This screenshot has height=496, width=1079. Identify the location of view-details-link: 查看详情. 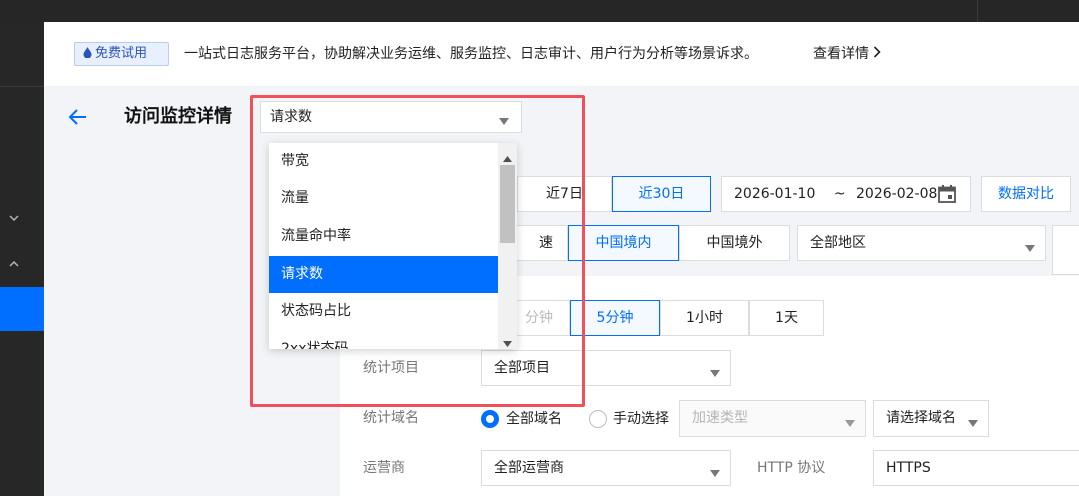
(858, 54).